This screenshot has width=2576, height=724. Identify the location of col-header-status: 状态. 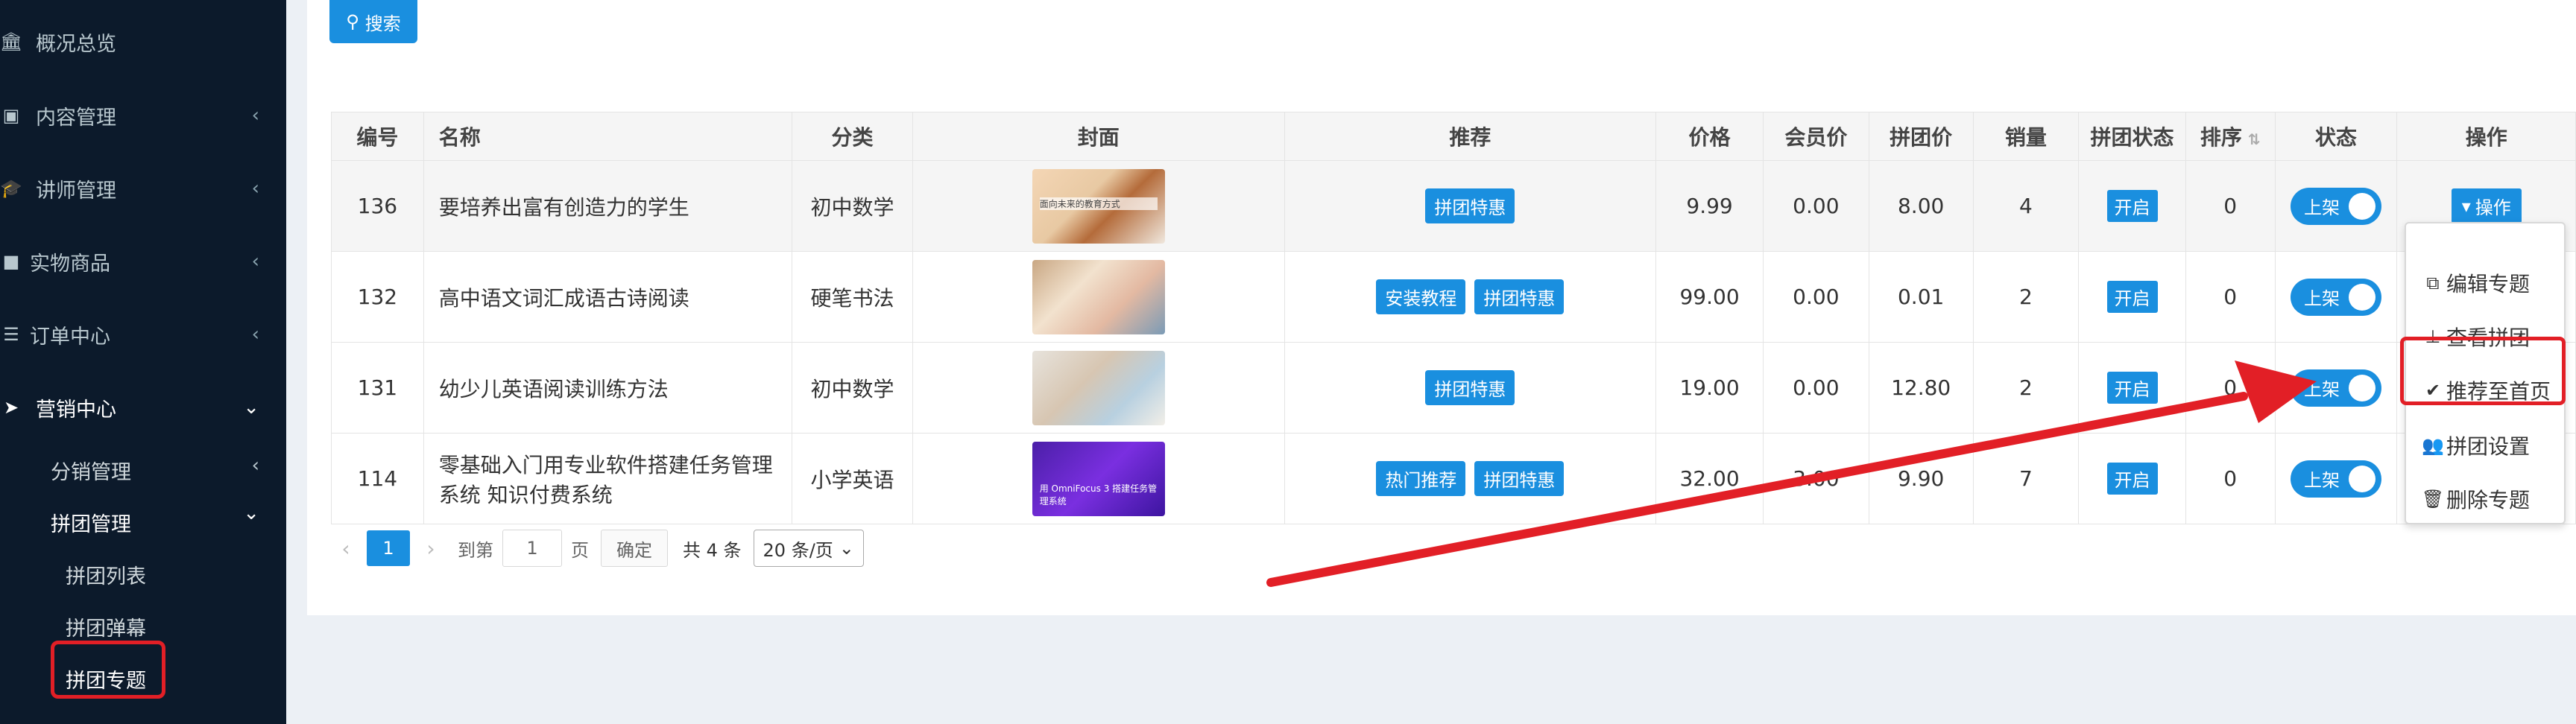
(2336, 137).